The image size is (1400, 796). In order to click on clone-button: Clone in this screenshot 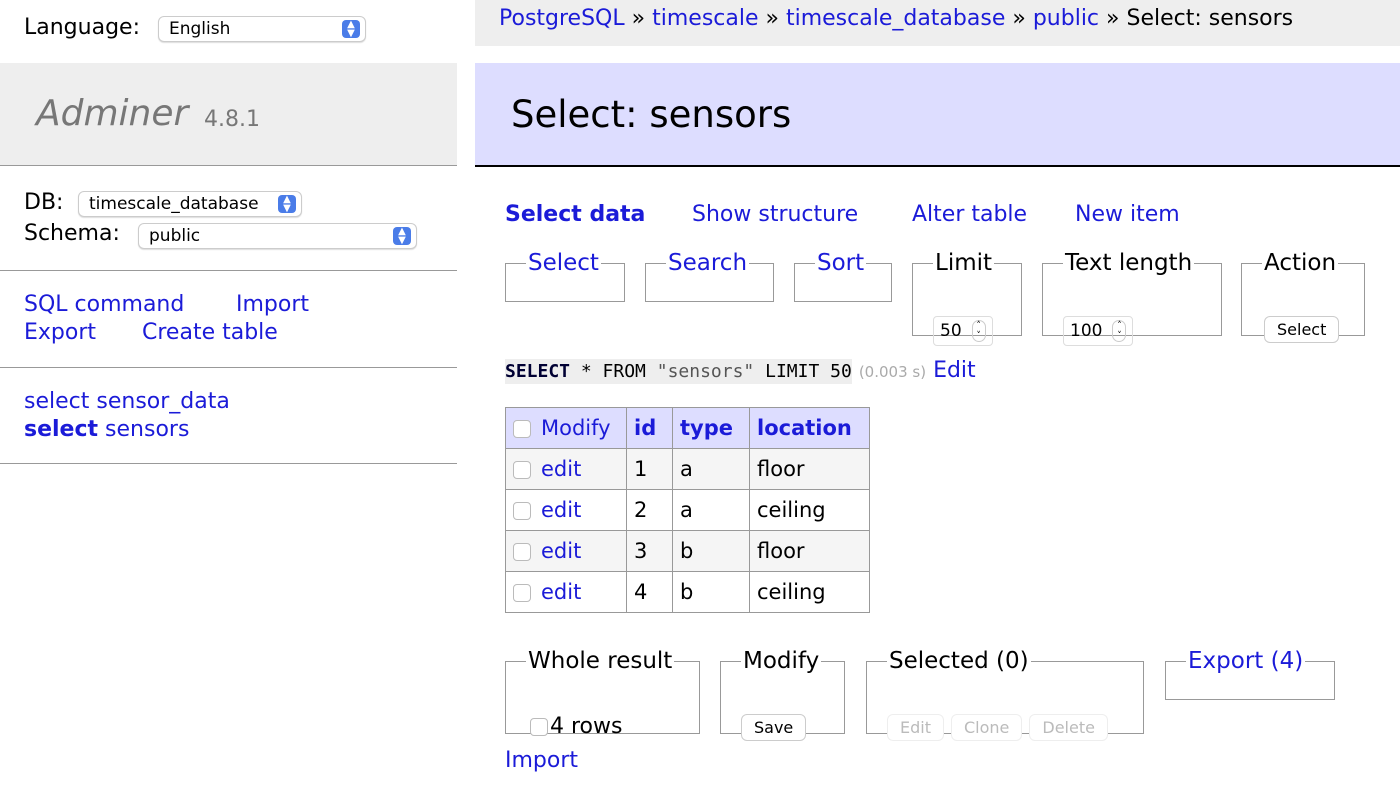, I will do `click(986, 727)`.